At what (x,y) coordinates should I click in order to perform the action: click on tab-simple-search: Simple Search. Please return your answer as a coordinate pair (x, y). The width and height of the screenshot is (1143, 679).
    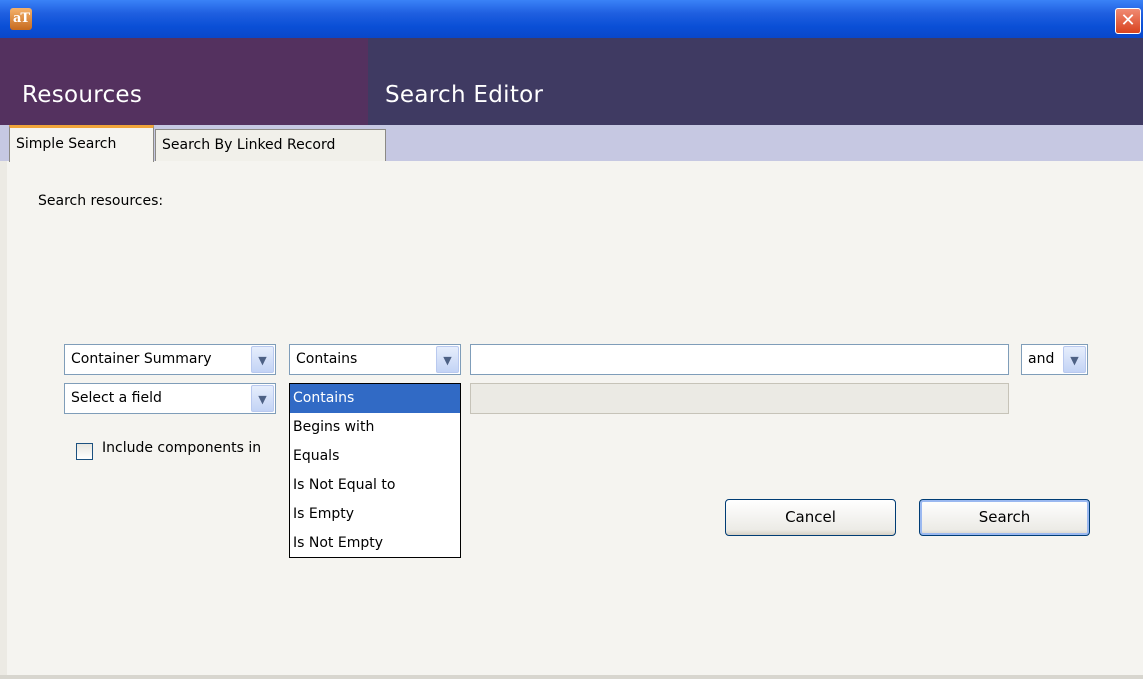
    Looking at the image, I should click on (81, 143).